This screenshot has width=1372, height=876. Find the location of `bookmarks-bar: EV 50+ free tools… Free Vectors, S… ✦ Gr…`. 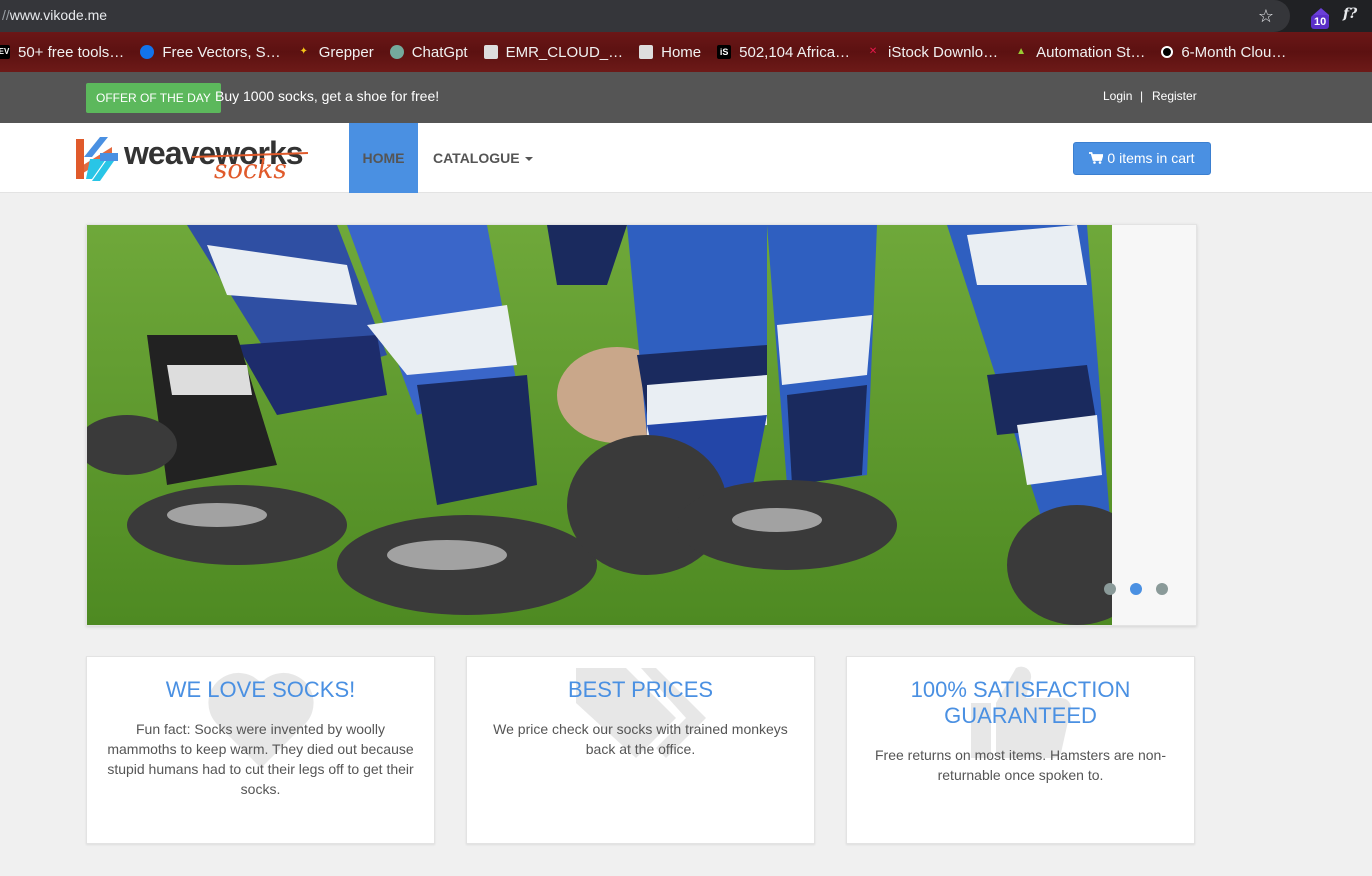

bookmarks-bar: EV 50+ free tools… Free Vectors, S… ✦ Gr… is located at coordinates (686, 52).